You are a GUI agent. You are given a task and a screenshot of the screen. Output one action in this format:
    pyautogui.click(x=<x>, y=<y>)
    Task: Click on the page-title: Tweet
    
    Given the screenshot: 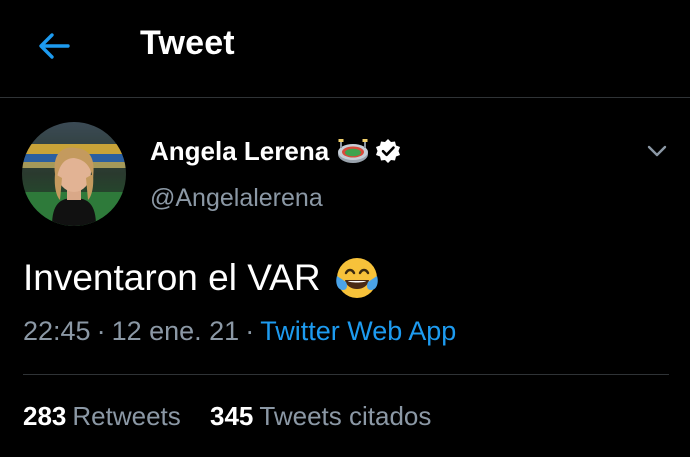 What is the action you would take?
    pyautogui.click(x=187, y=43)
    